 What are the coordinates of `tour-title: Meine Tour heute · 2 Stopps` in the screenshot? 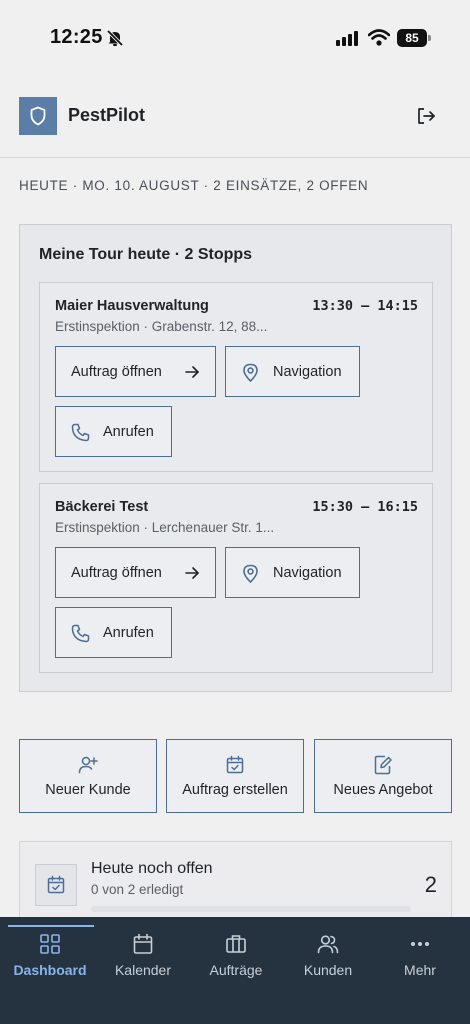 It's located at (146, 254).